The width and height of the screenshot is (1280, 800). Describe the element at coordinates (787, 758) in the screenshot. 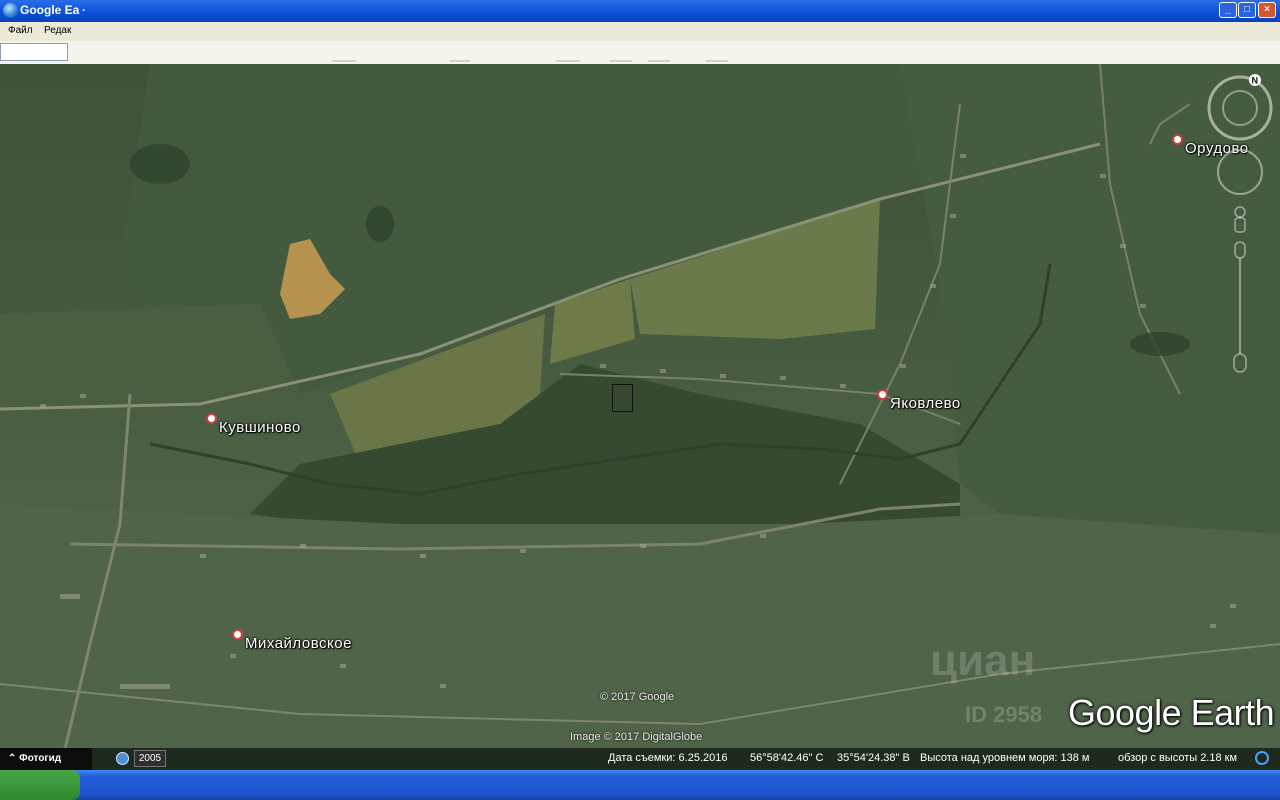

I see `latitude-readout: 56°58'42.46" С` at that location.